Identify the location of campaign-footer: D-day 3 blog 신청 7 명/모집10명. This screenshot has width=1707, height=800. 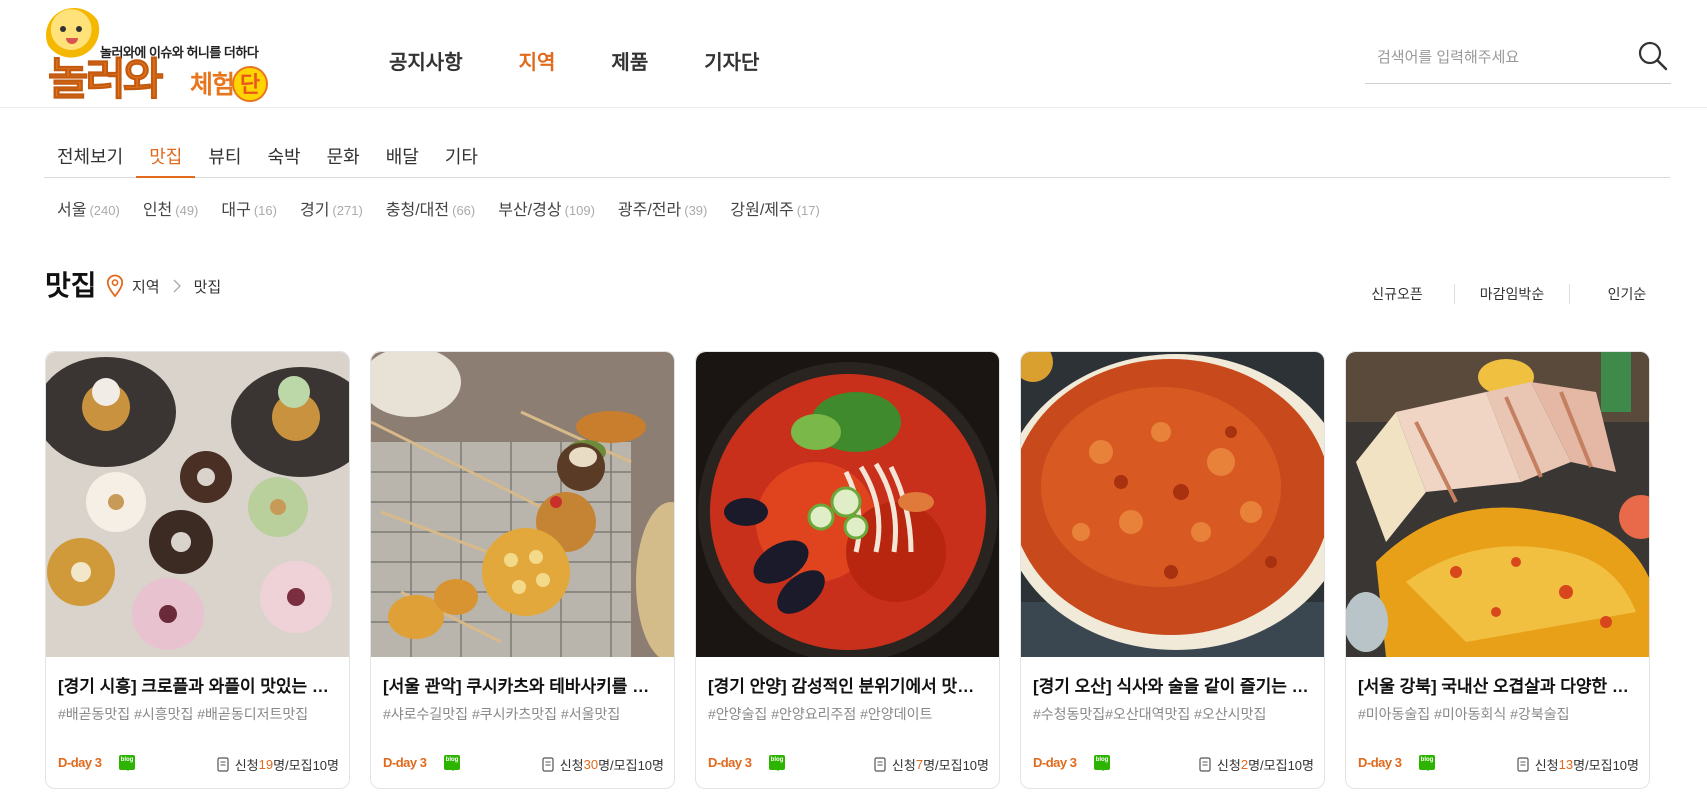
(848, 764).